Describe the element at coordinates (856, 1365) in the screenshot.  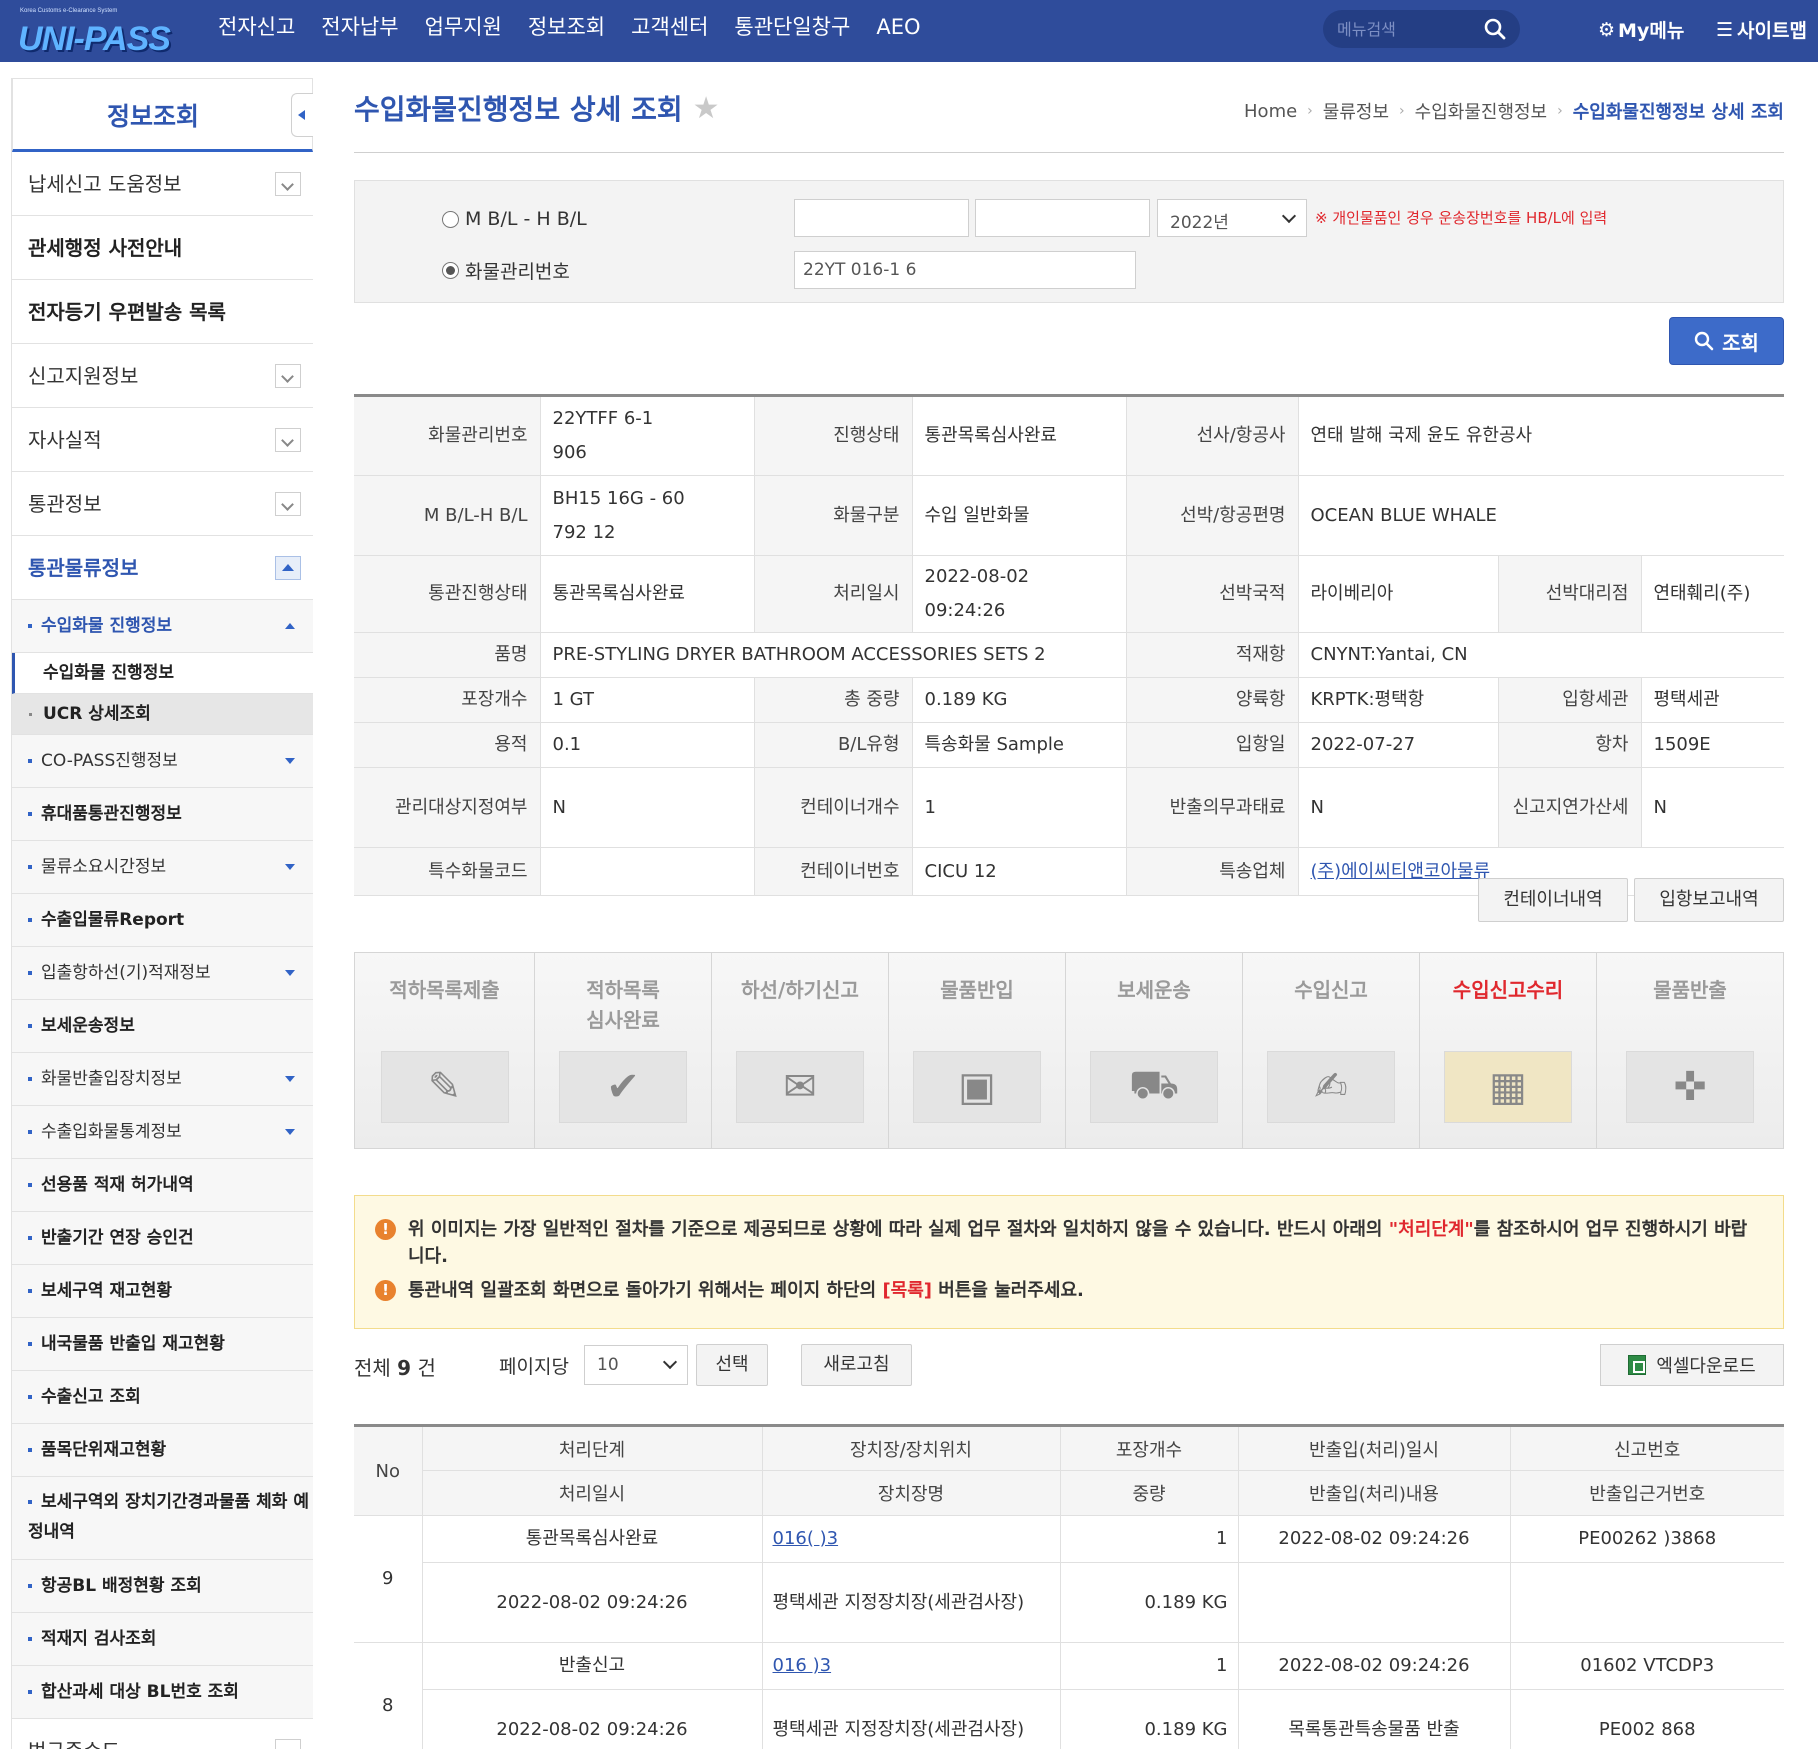
I see `refresh-button: 새로고침` at that location.